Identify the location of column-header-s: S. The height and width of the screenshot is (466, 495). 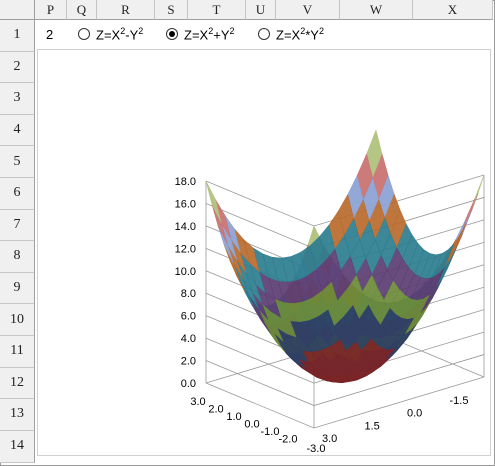
(171, 10).